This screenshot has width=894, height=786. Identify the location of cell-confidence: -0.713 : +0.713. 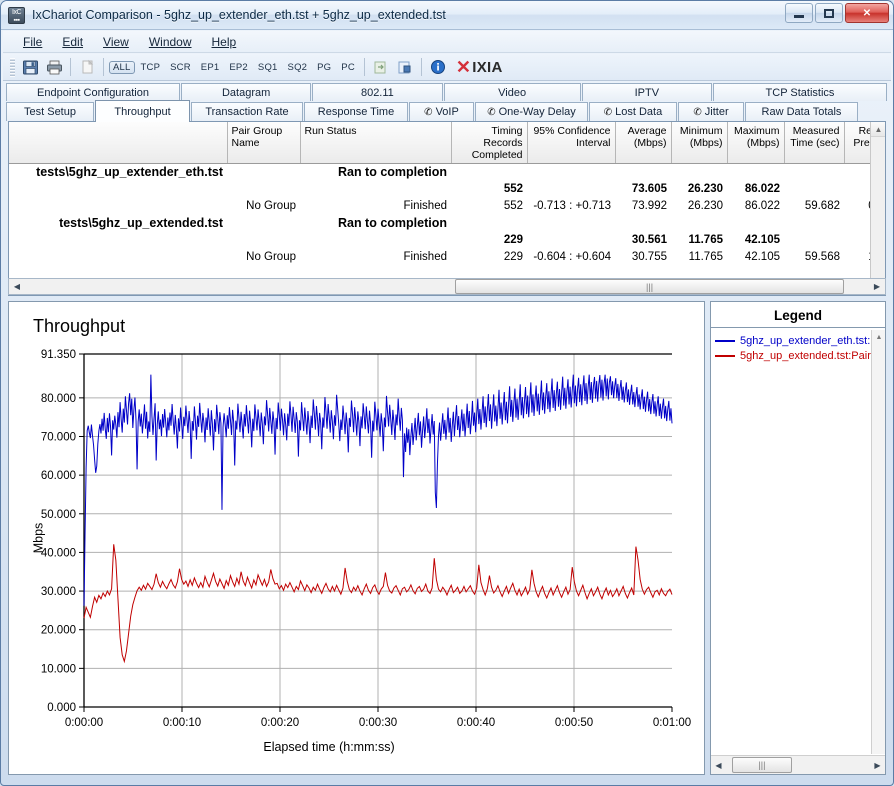
(572, 206).